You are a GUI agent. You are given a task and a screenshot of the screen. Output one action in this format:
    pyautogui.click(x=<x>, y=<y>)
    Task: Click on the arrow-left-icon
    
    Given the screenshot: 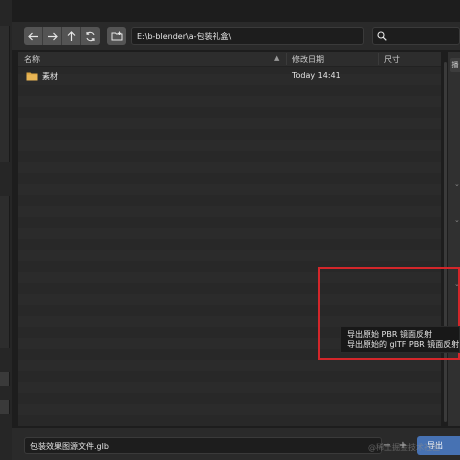 What is the action you would take?
    pyautogui.click(x=32, y=36)
    